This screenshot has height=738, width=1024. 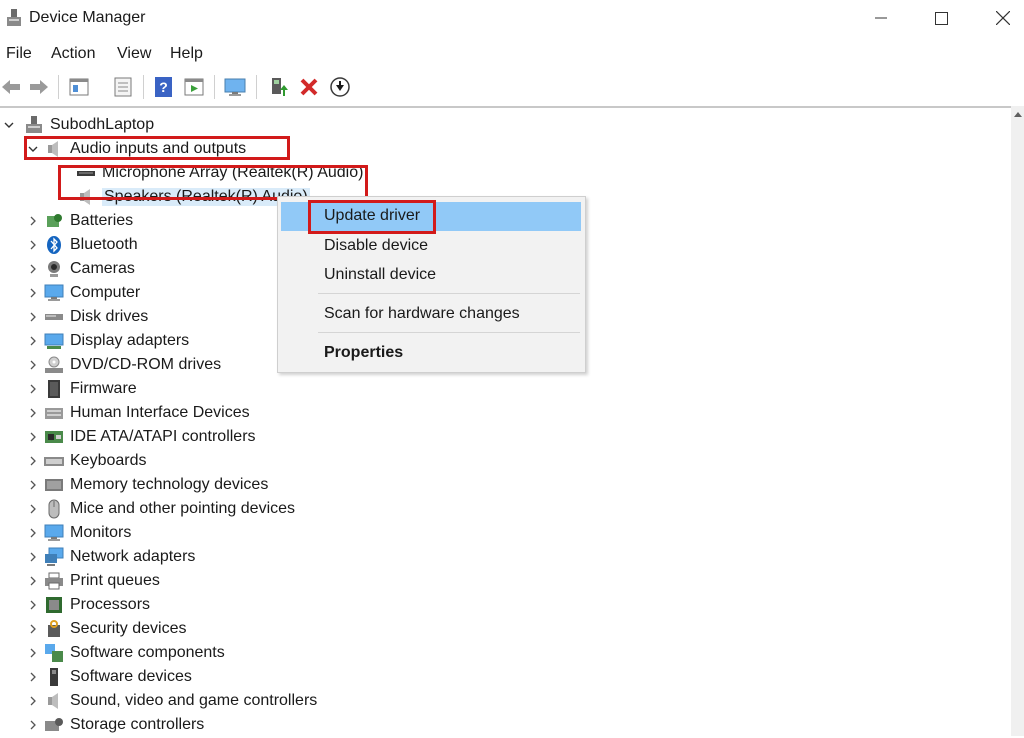 What do you see at coordinates (54, 461) in the screenshot?
I see `keyboard-icon` at bounding box center [54, 461].